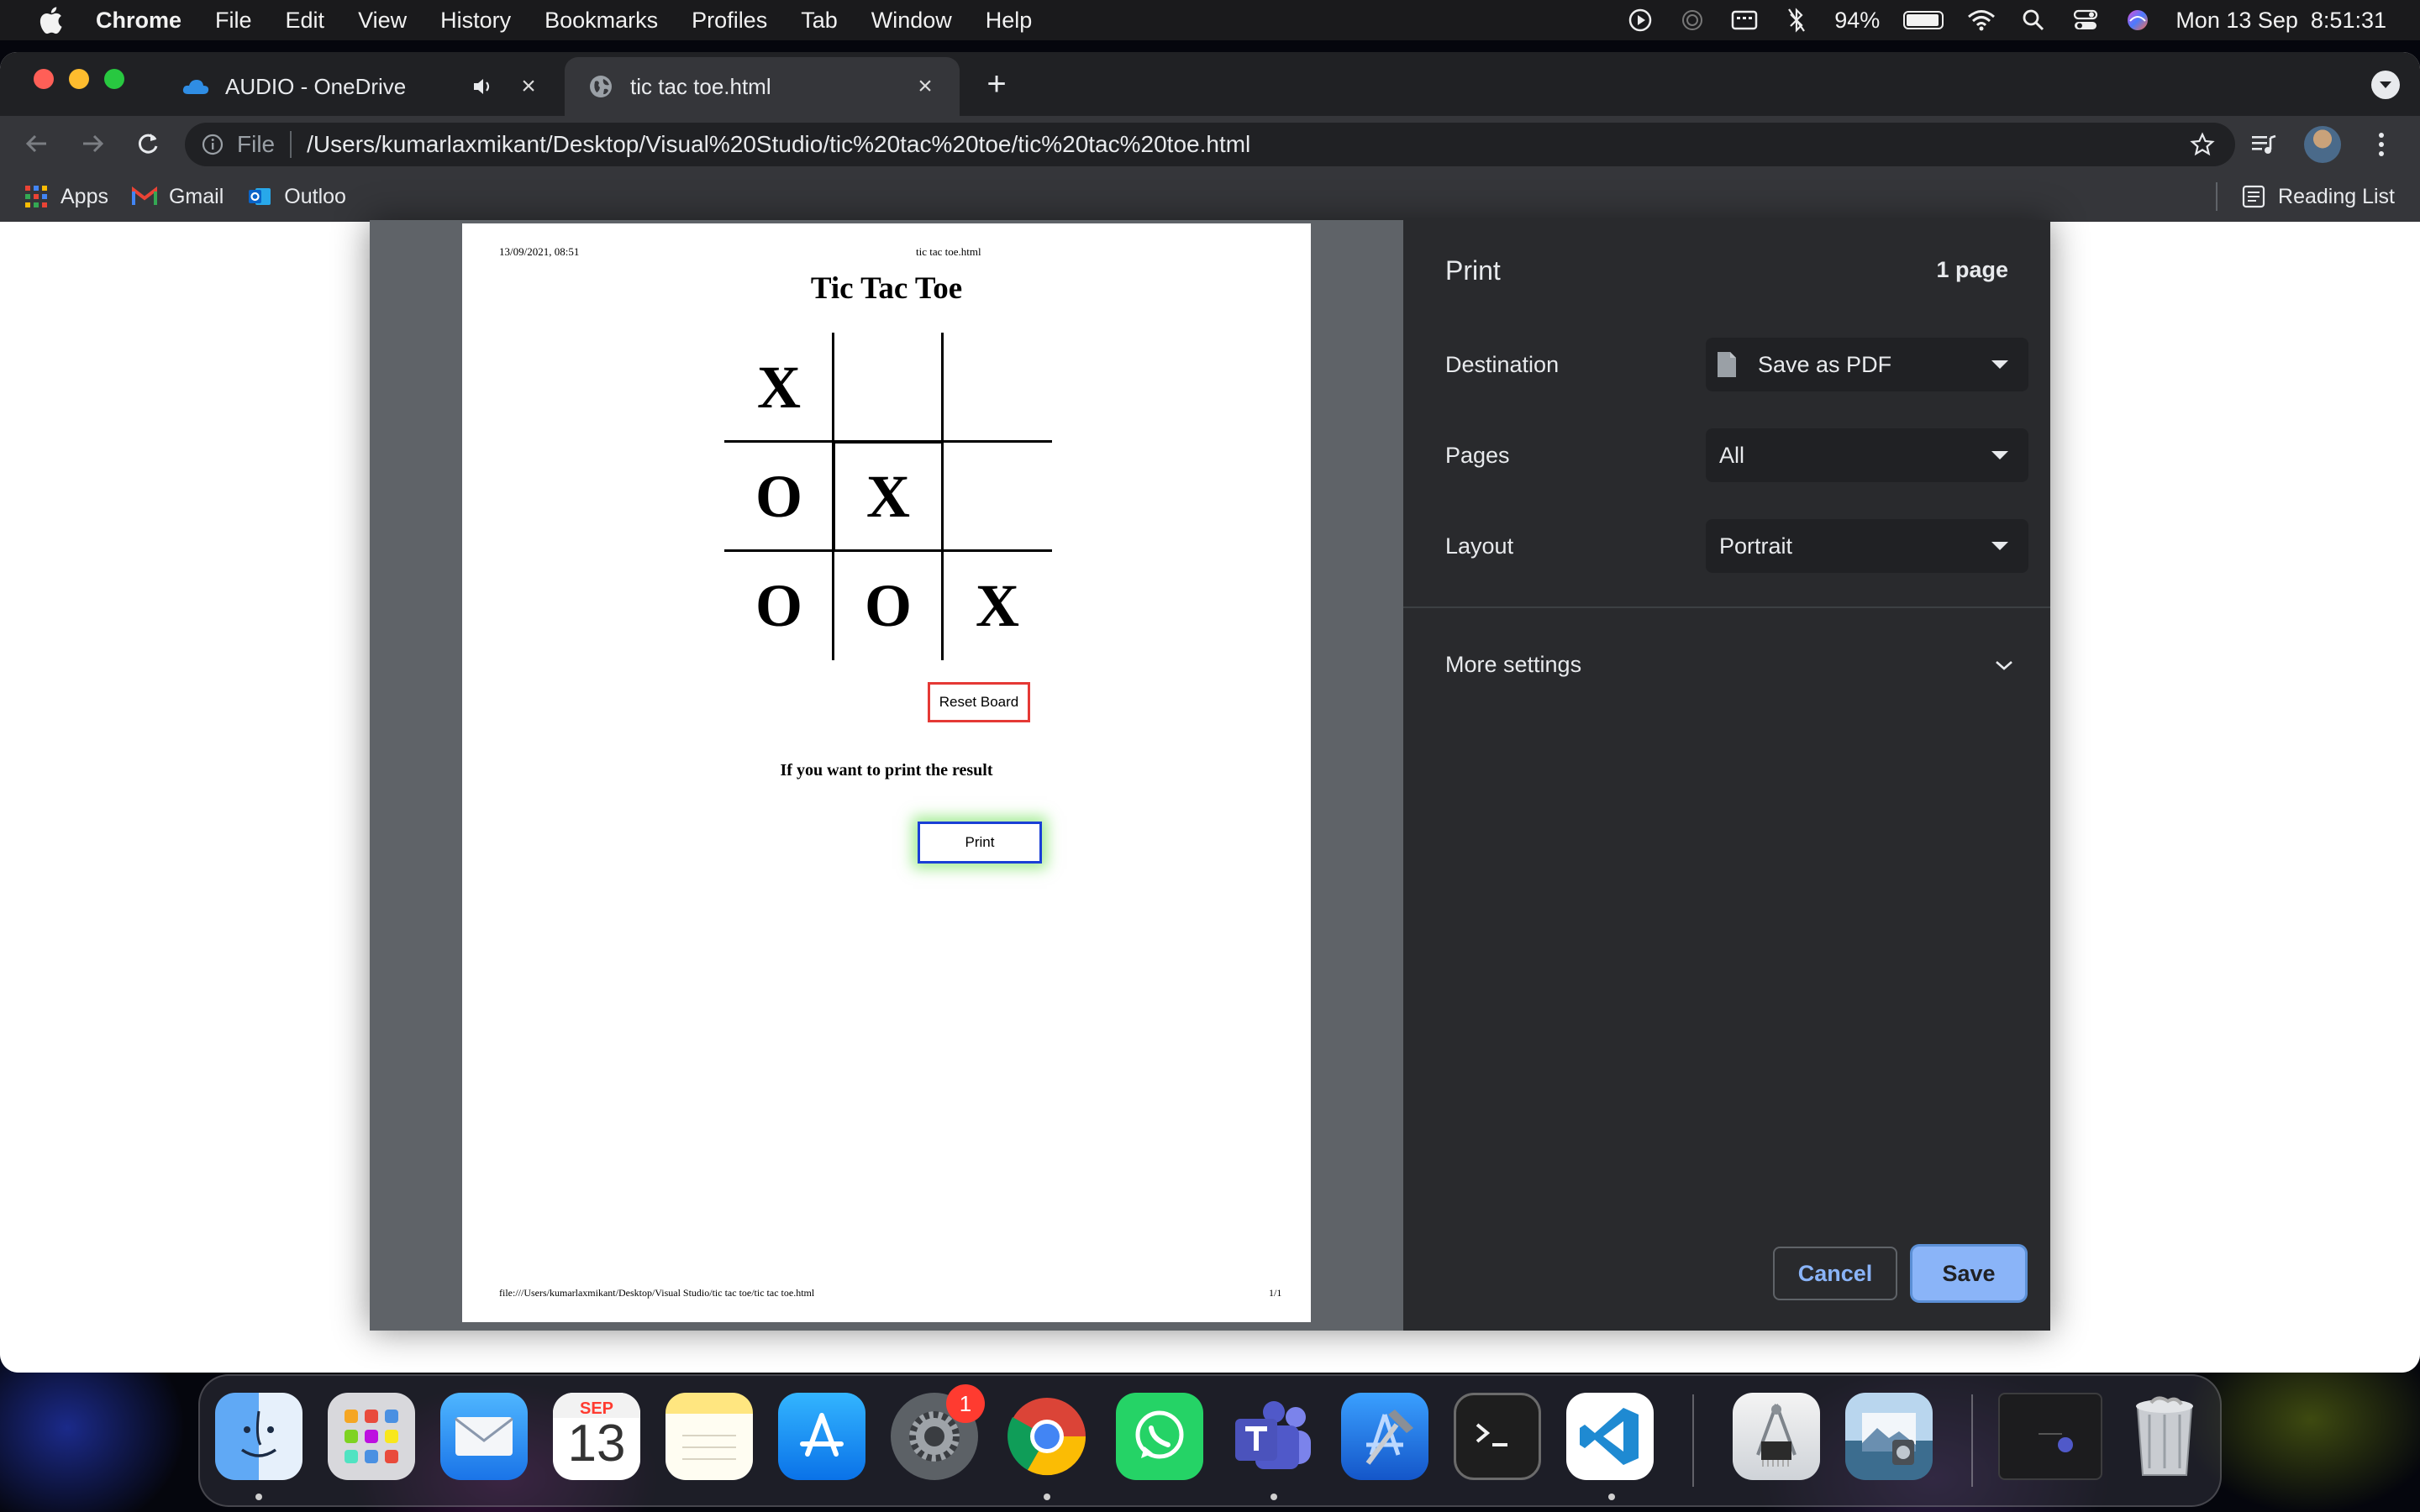 The height and width of the screenshot is (1512, 2420). What do you see at coordinates (996, 84) in the screenshot?
I see `new-tab-button: +` at bounding box center [996, 84].